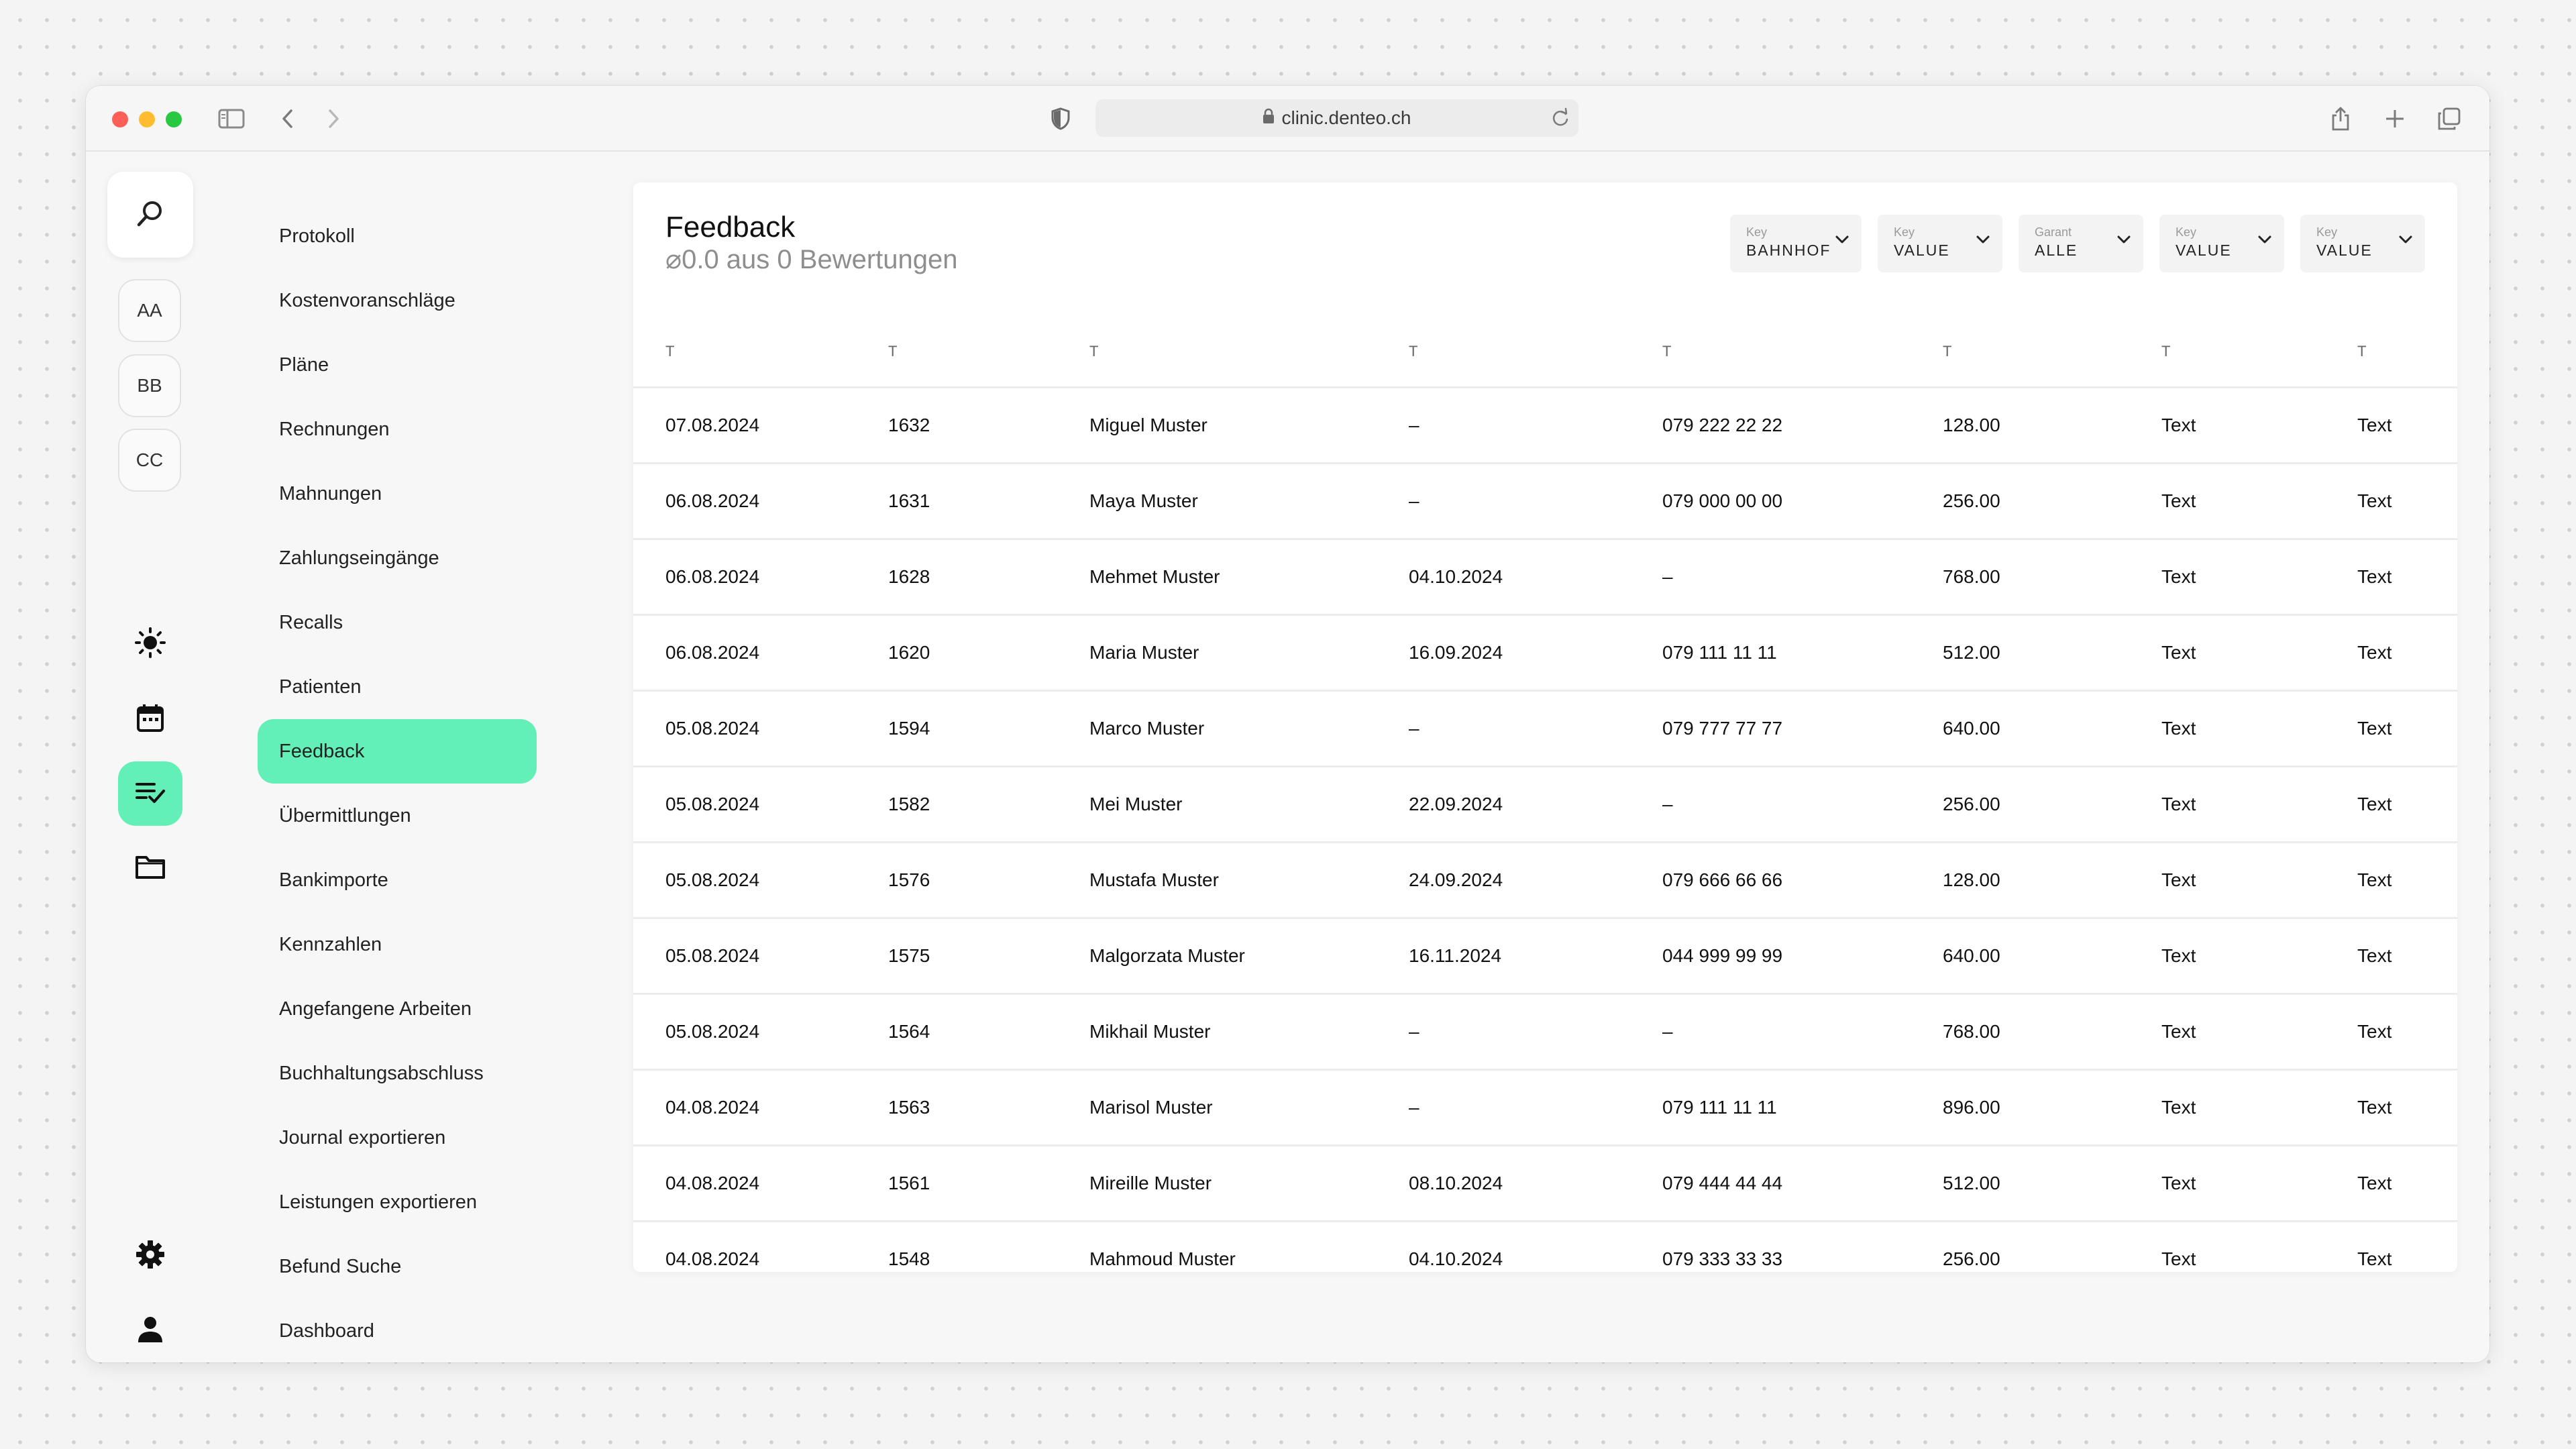  I want to click on sidebar-item-zahlungseingänge: Zahlungseingänge, so click(397, 558).